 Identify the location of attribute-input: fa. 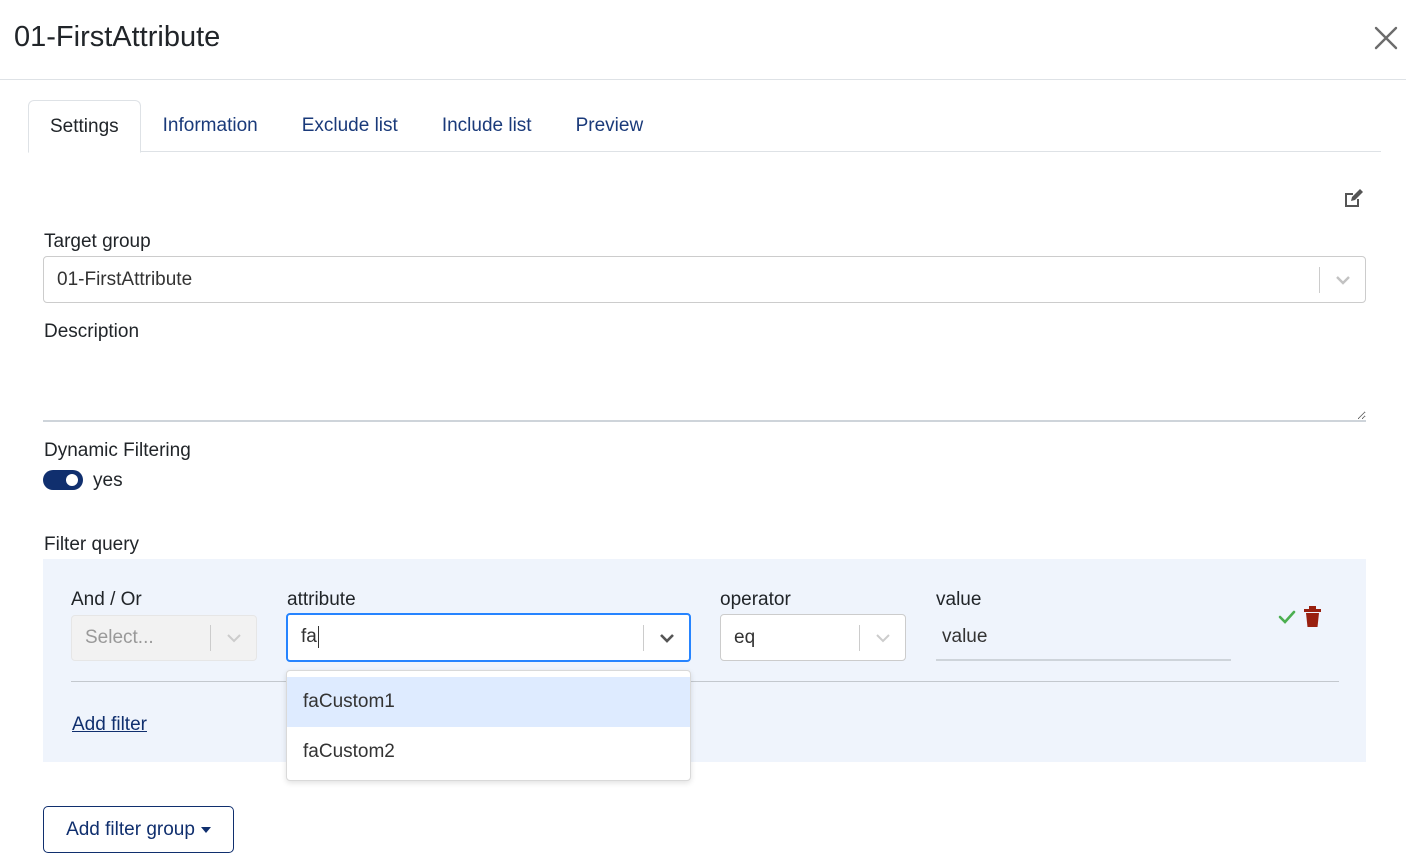
(465, 637).